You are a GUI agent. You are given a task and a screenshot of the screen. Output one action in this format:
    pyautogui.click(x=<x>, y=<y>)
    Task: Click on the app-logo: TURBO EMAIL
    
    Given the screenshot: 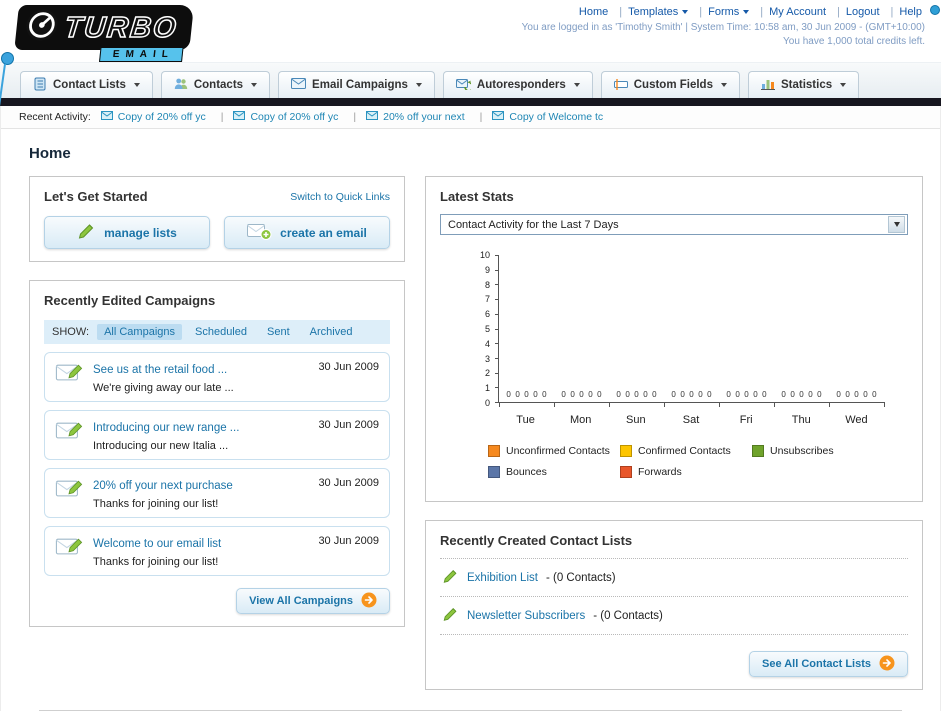 What is the action you would take?
    pyautogui.click(x=104, y=33)
    